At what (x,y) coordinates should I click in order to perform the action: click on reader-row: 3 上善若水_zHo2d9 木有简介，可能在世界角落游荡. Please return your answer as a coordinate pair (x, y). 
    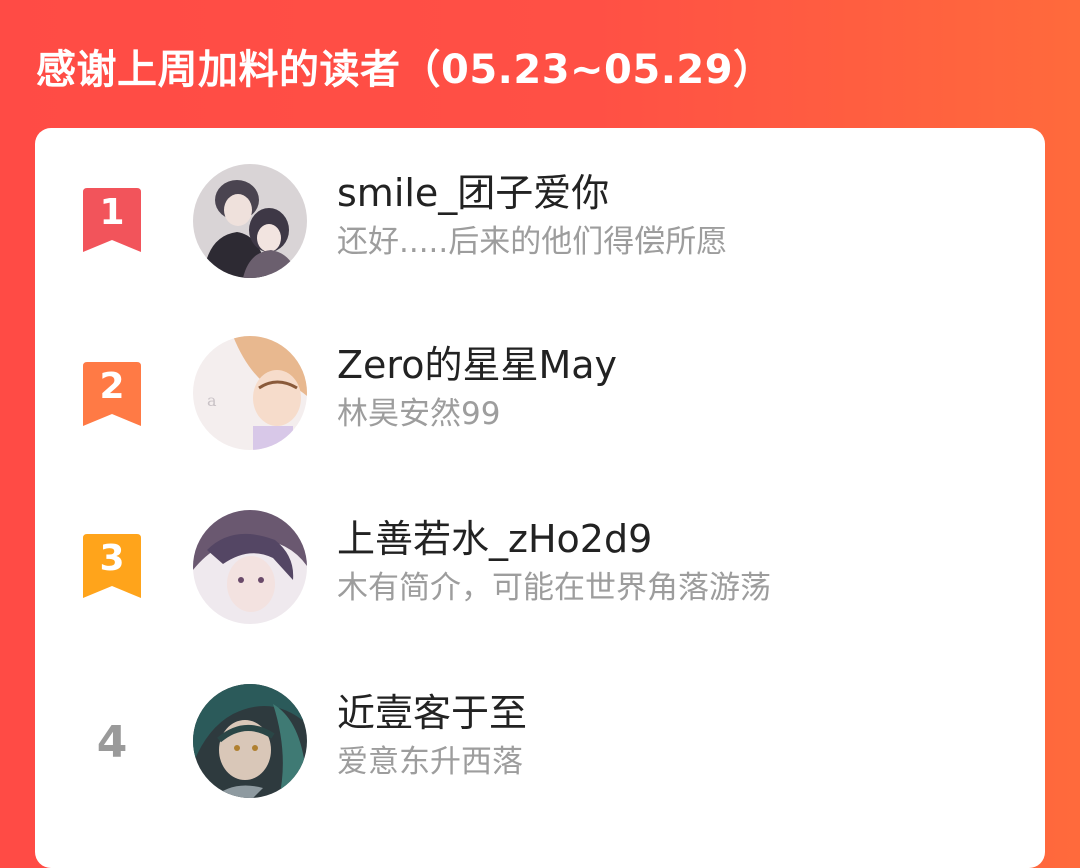
    Looking at the image, I should click on (540, 570).